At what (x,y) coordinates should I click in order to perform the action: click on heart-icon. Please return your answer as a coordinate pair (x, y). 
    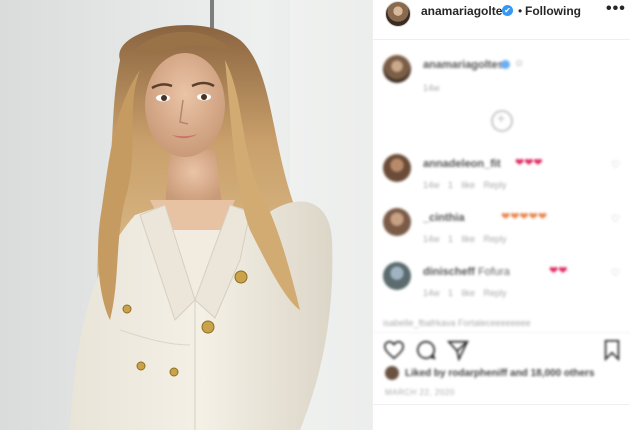
    Looking at the image, I should click on (394, 350).